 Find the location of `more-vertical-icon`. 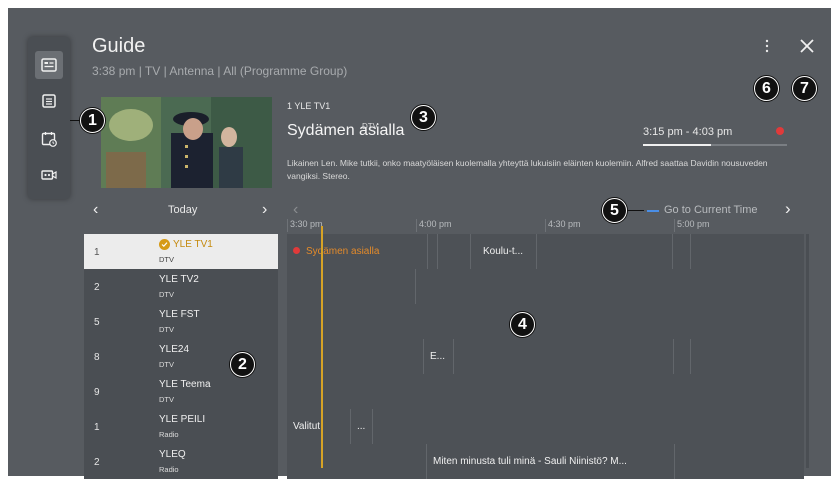

more-vertical-icon is located at coordinates (767, 46).